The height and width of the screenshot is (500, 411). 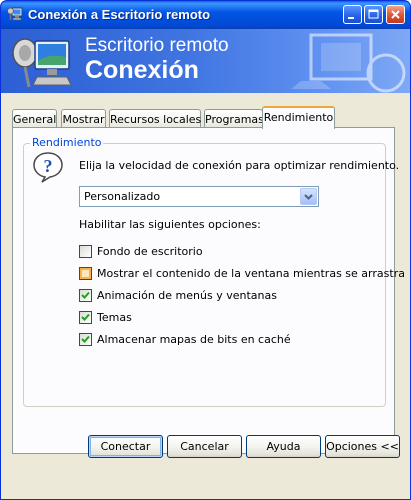 I want to click on close-button, so click(x=395, y=14).